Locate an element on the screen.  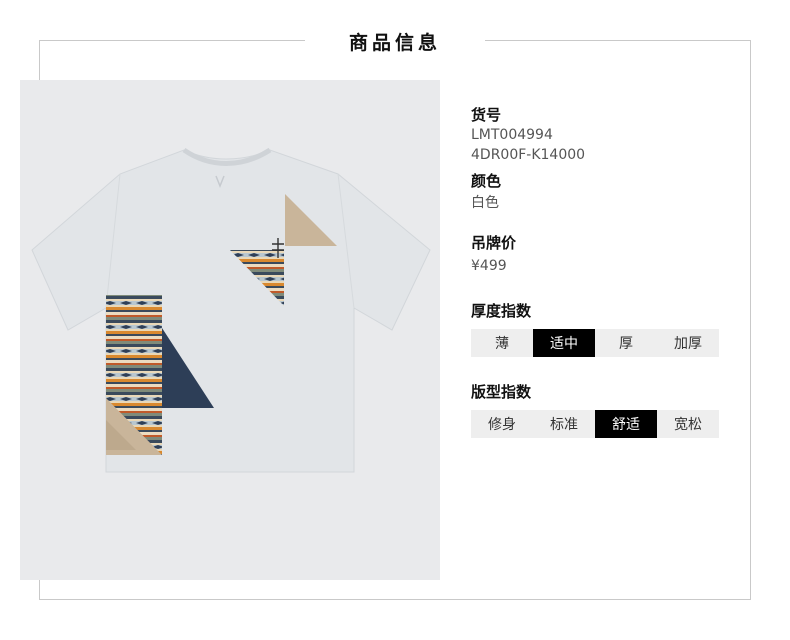
thickness-option-medium: 适中 is located at coordinates (564, 343).